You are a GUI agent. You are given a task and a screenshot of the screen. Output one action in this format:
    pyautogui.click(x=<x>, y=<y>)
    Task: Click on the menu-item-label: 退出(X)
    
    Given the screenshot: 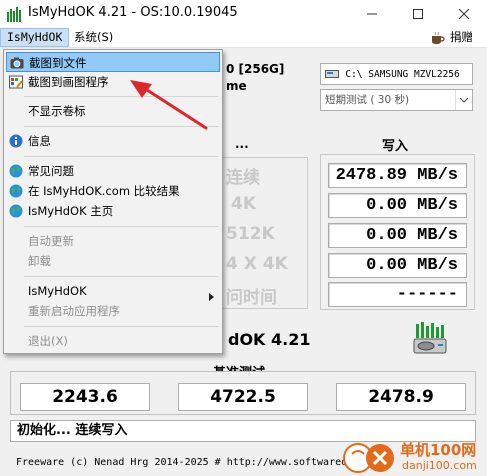 What is the action you would take?
    pyautogui.click(x=48, y=341)
    